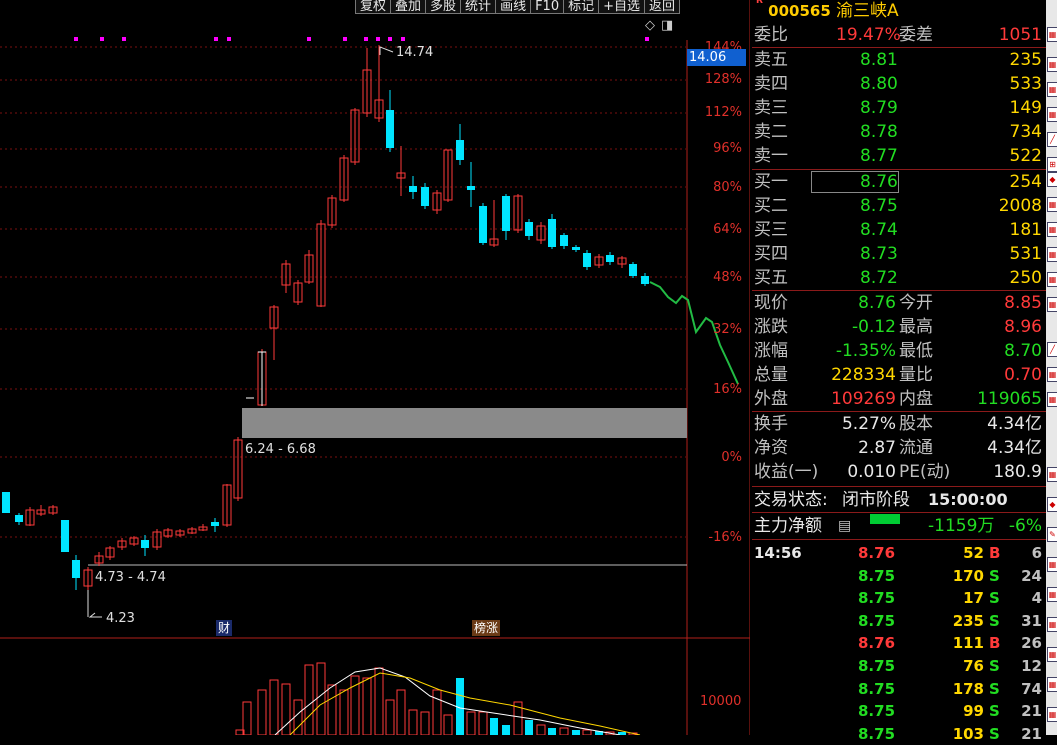  What do you see at coordinates (899, 472) in the screenshot?
I see `stat-row: 收益(一) 0.010 PE(动) 180.9` at bounding box center [899, 472].